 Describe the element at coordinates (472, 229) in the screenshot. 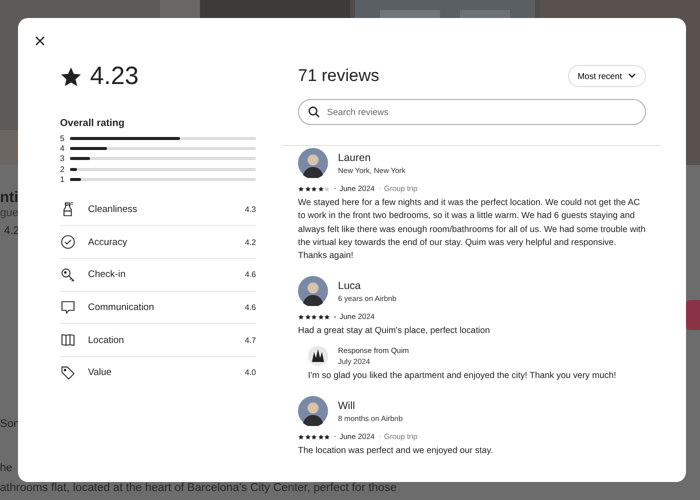

I see `review-text: We stayed here for a few nights and it was the perfect location. We could not get the AC to work in the front two bedrooms, so it was a little warm. We had 6 guests staying and always felt like there was enough room/bathrooms for all of us. We had some trouble with the virtual key towards the end of our stay. Quim was very helpful and responsive. Thanks again!` at that location.